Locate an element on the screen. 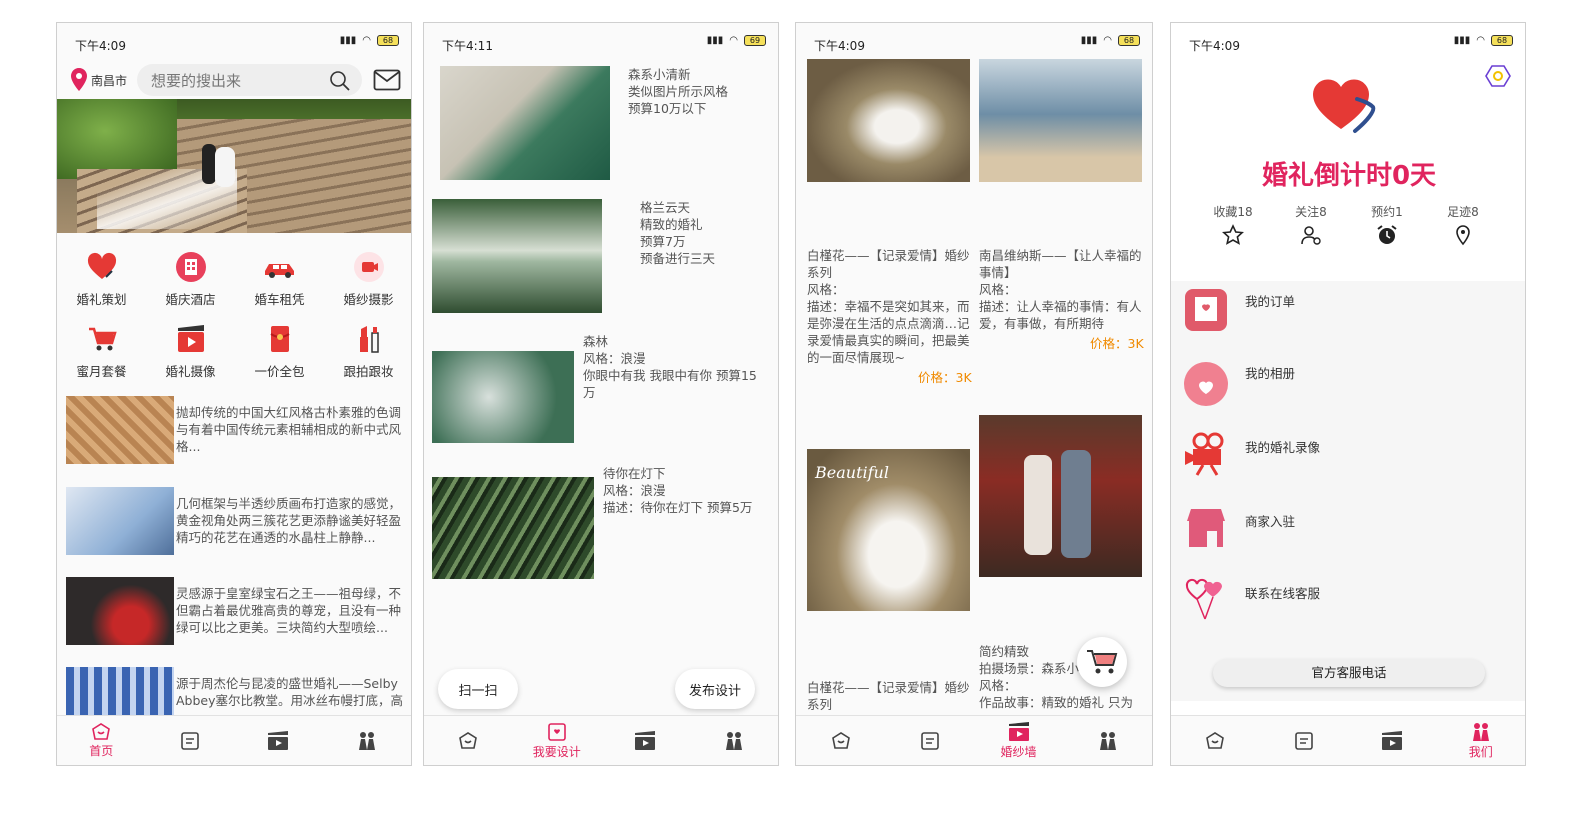  category-wedding-video: 婚礼摄像 is located at coordinates (190, 352).